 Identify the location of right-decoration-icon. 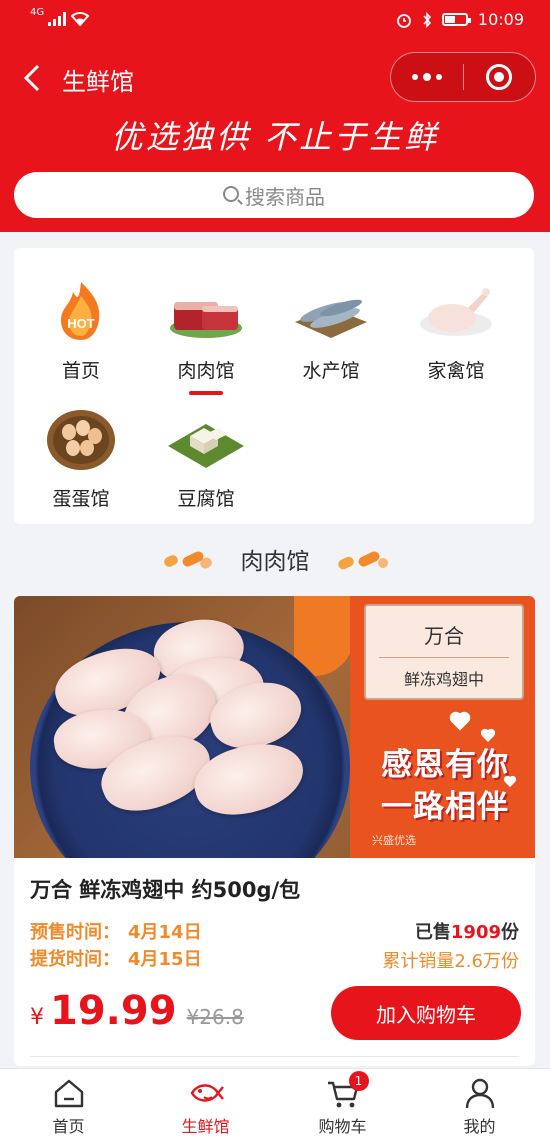
(364, 560).